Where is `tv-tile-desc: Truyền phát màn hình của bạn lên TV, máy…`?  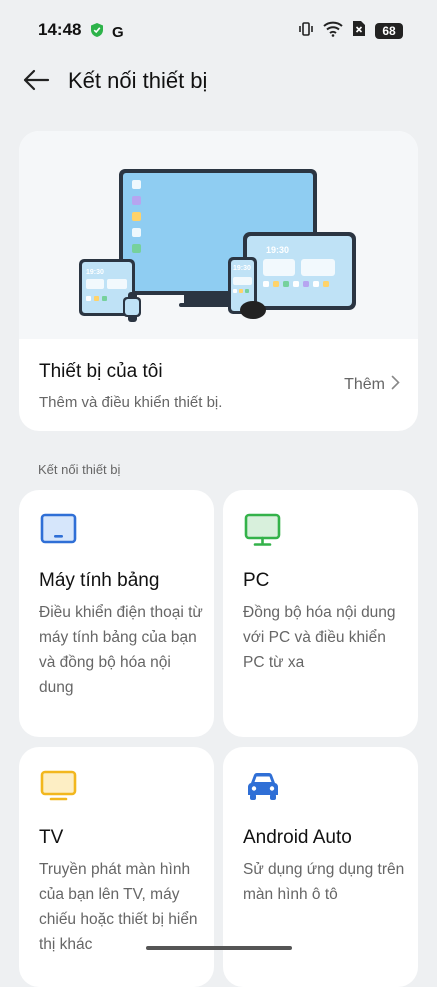 tv-tile-desc: Truyền phát màn hình của bạn lên TV, máy… is located at coordinates (118, 907).